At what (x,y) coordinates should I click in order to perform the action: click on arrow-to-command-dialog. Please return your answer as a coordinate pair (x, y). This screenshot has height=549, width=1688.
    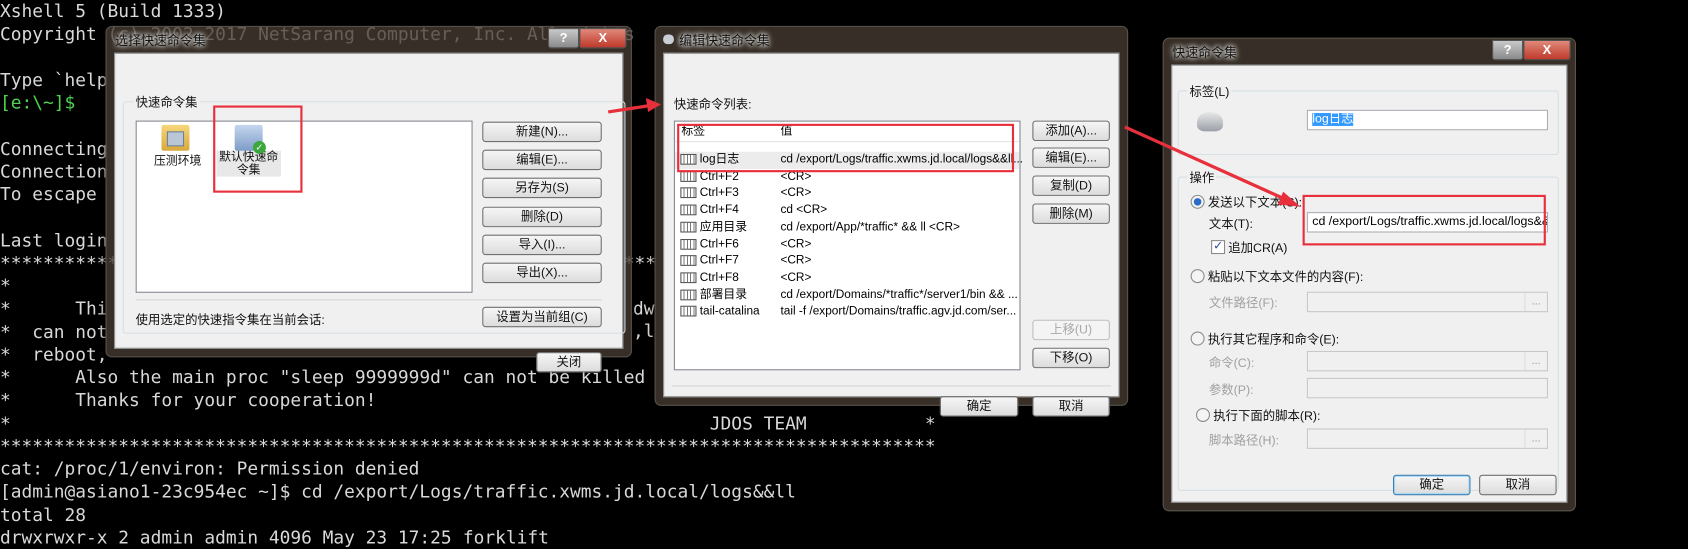
    Looking at the image, I should click on (1212, 166).